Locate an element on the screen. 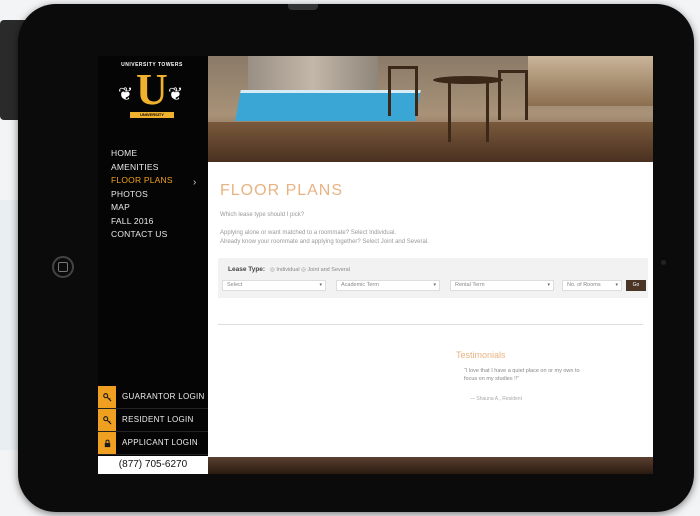 The image size is (700, 516). lease-question: Which lease type should I pick? is located at coordinates (262, 215).